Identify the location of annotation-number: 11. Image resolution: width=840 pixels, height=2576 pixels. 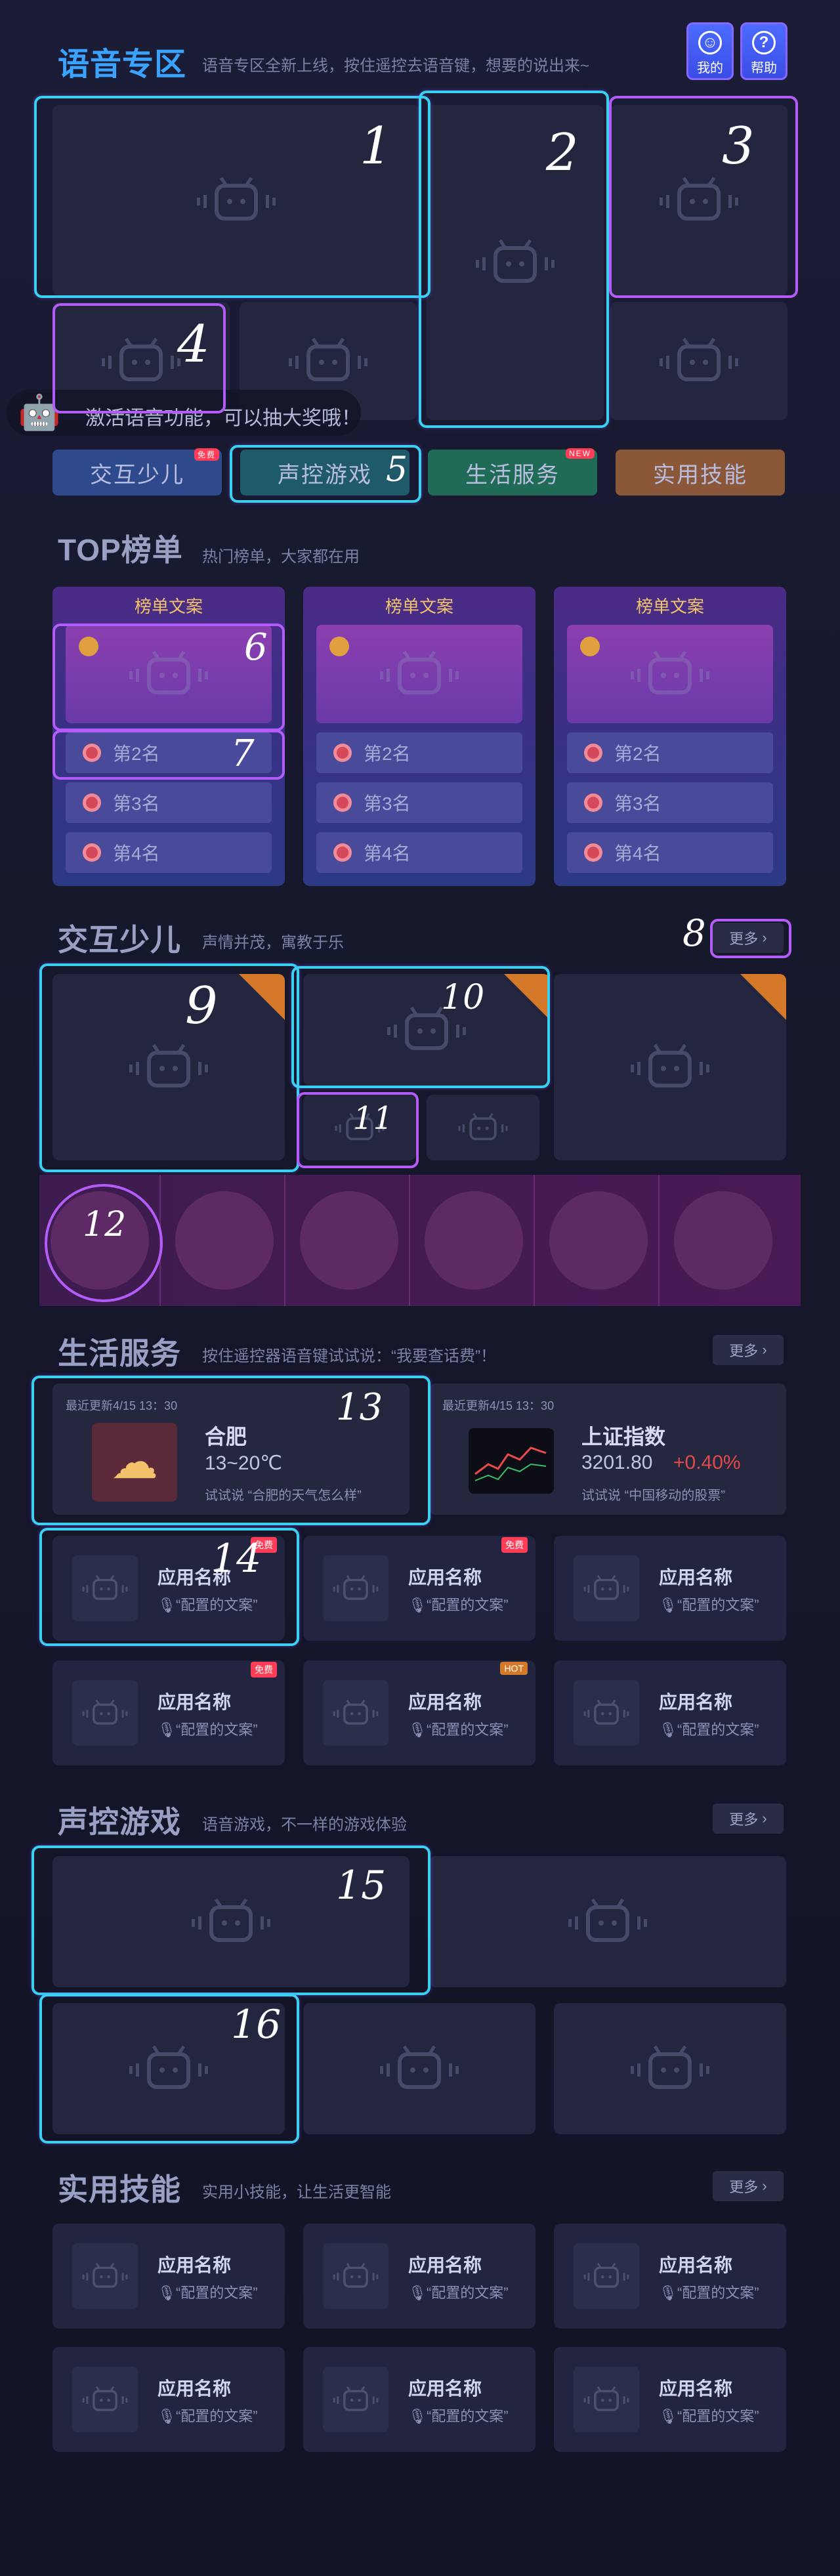
(373, 1118).